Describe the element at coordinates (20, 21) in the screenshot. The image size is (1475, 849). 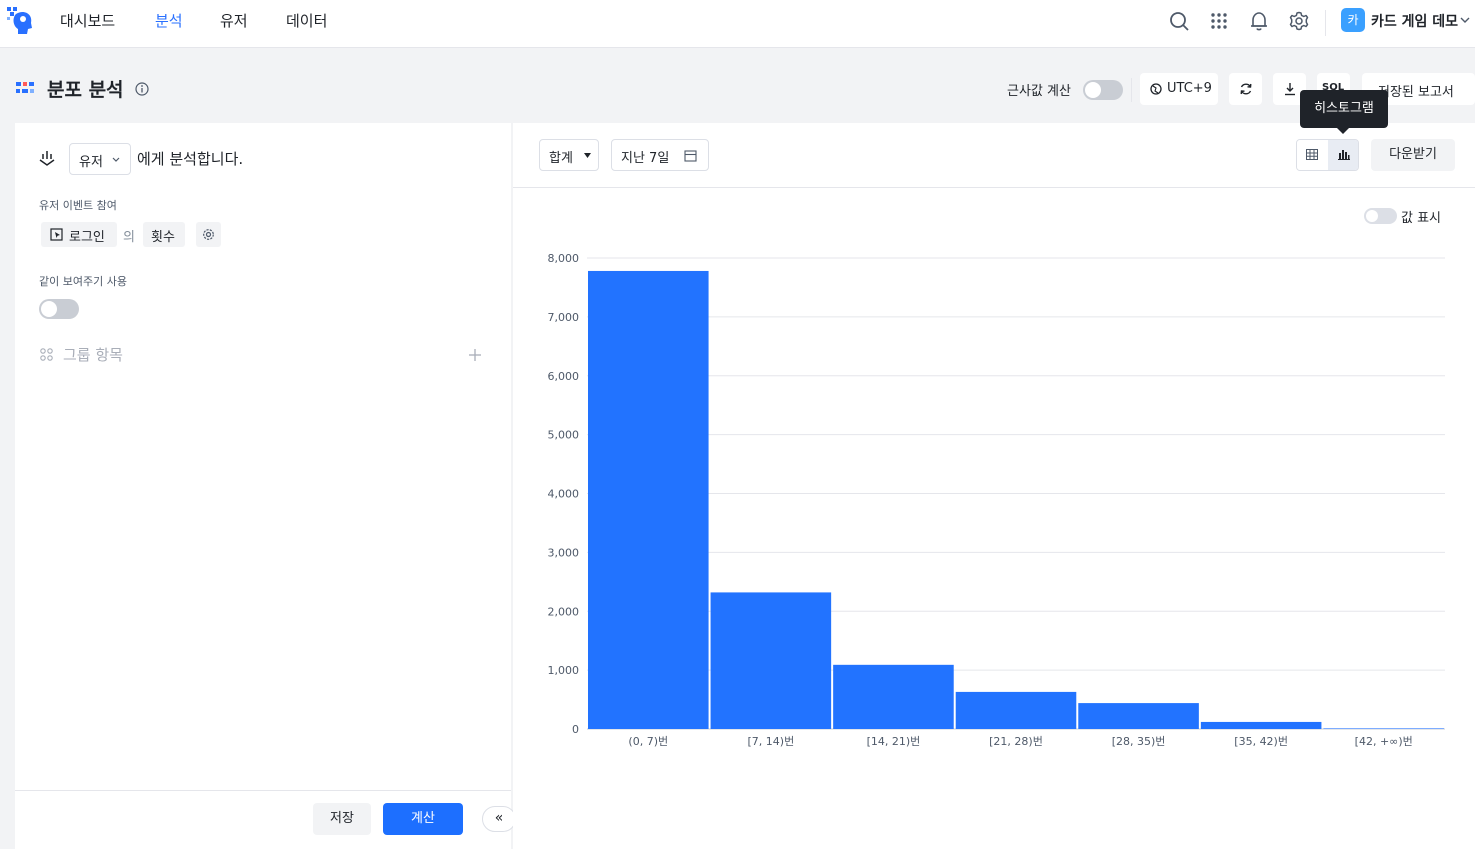
I see `app-logo-icon` at that location.